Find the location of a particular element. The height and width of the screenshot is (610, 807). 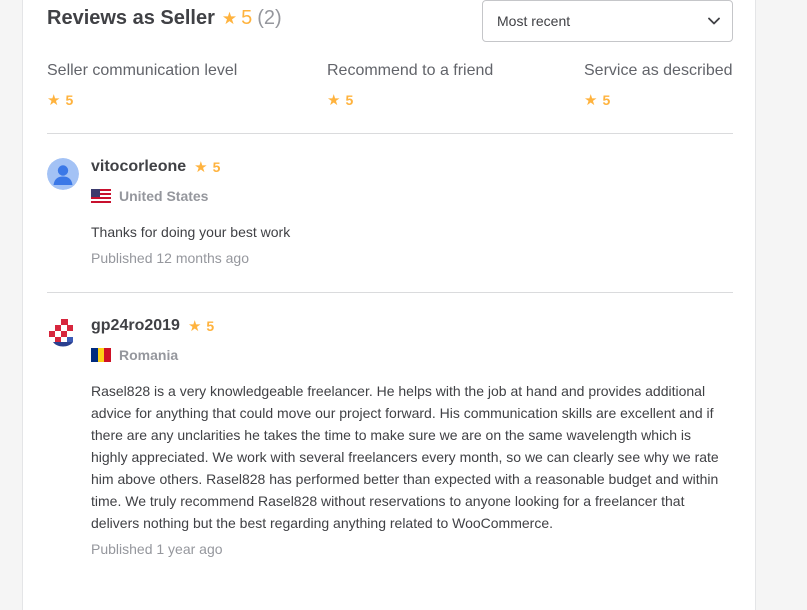

metric-recommend: Recommend to a friend ★ 5 is located at coordinates (410, 85).